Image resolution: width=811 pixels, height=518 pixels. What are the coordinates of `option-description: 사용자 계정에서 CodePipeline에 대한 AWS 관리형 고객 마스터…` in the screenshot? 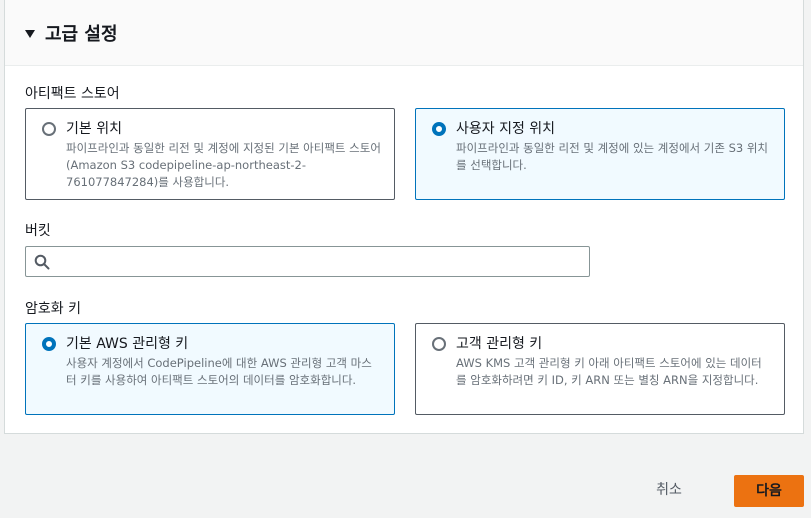 It's located at (219, 371).